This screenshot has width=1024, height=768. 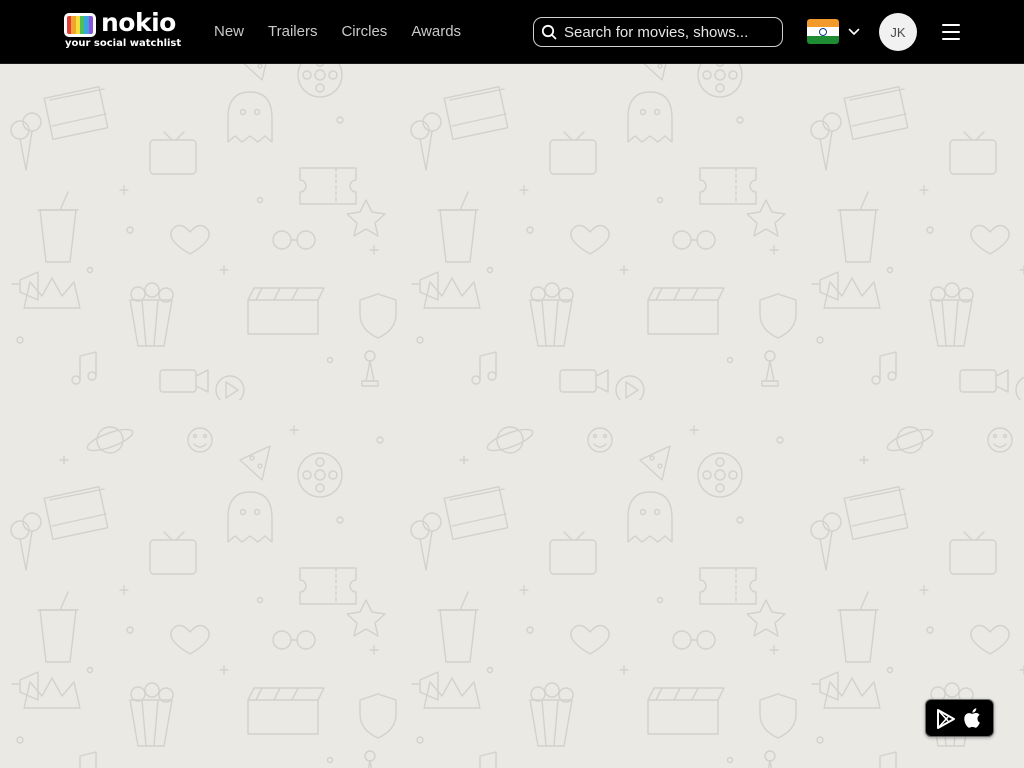 What do you see at coordinates (337, 32) in the screenshot?
I see `main-nav: New Trailers Circles Awards` at bounding box center [337, 32].